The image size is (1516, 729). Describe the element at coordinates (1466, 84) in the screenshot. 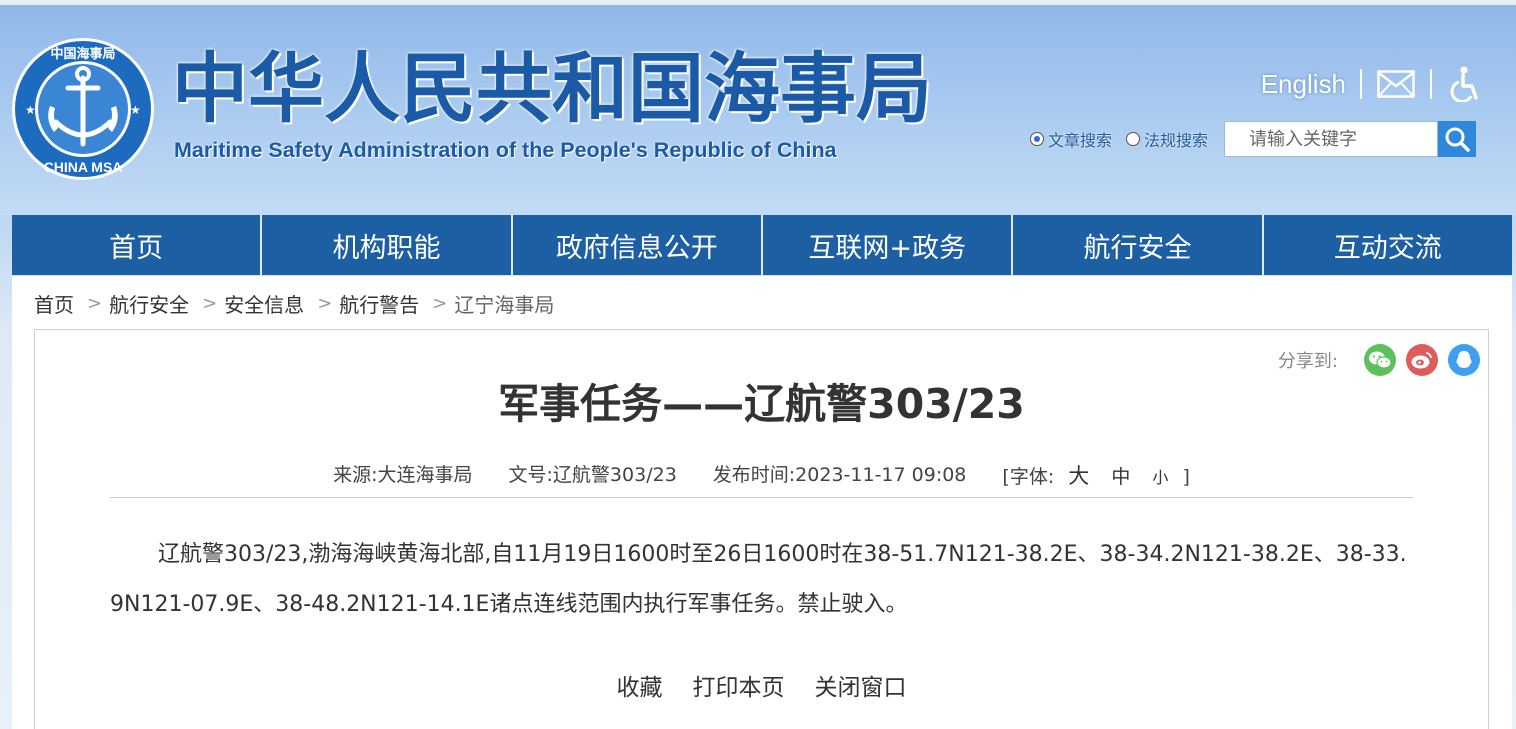

I see `accessibility-icon` at that location.